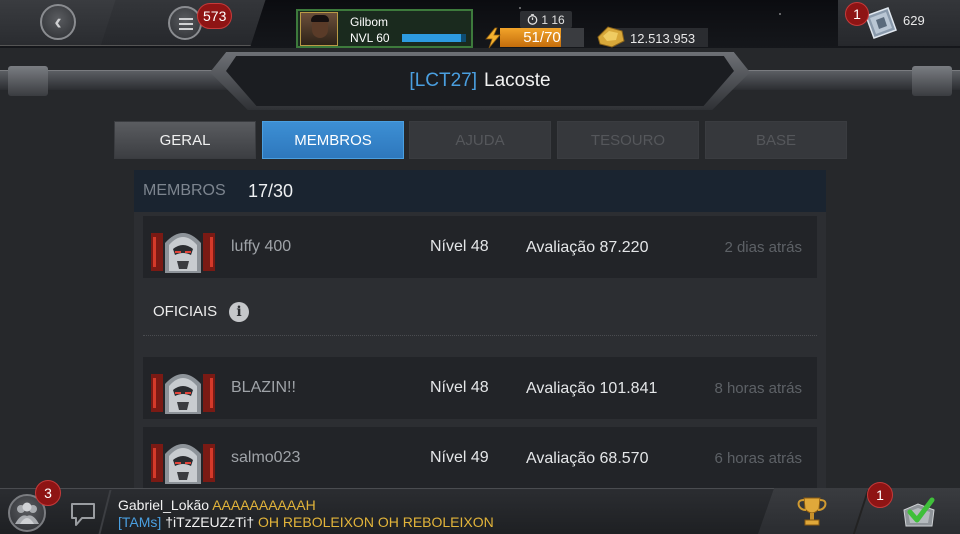  Describe the element at coordinates (776, 140) in the screenshot. I see `tab-base: BASE` at that location.